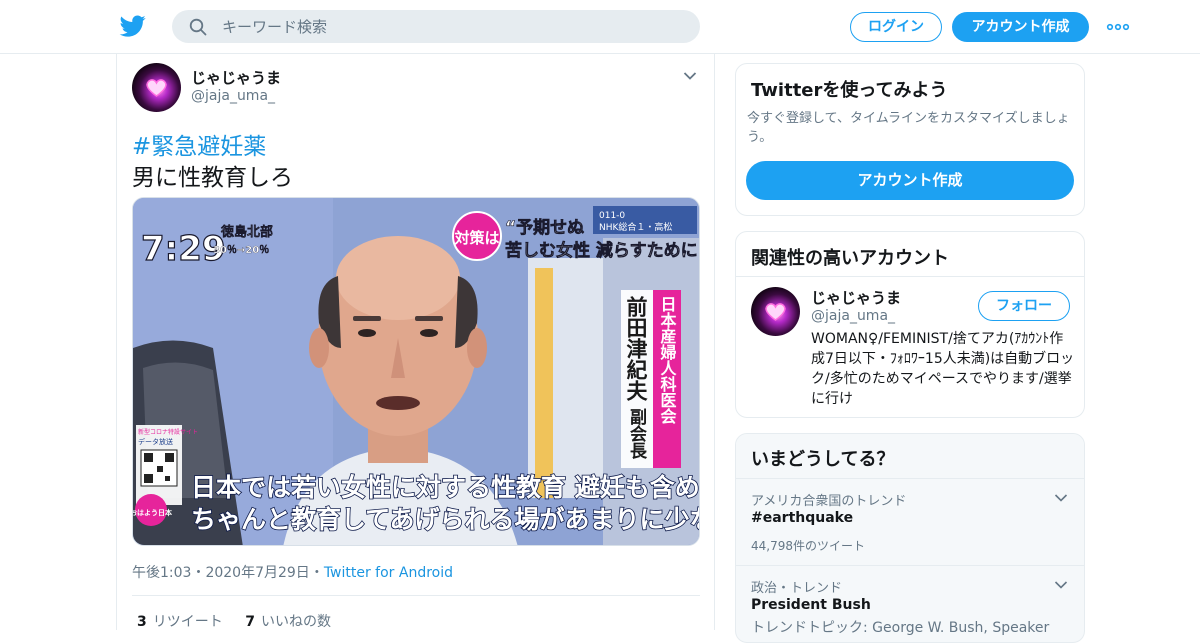 Image resolution: width=1200 pixels, height=643 pixels. I want to click on trend-name: #earthquake, so click(802, 518).